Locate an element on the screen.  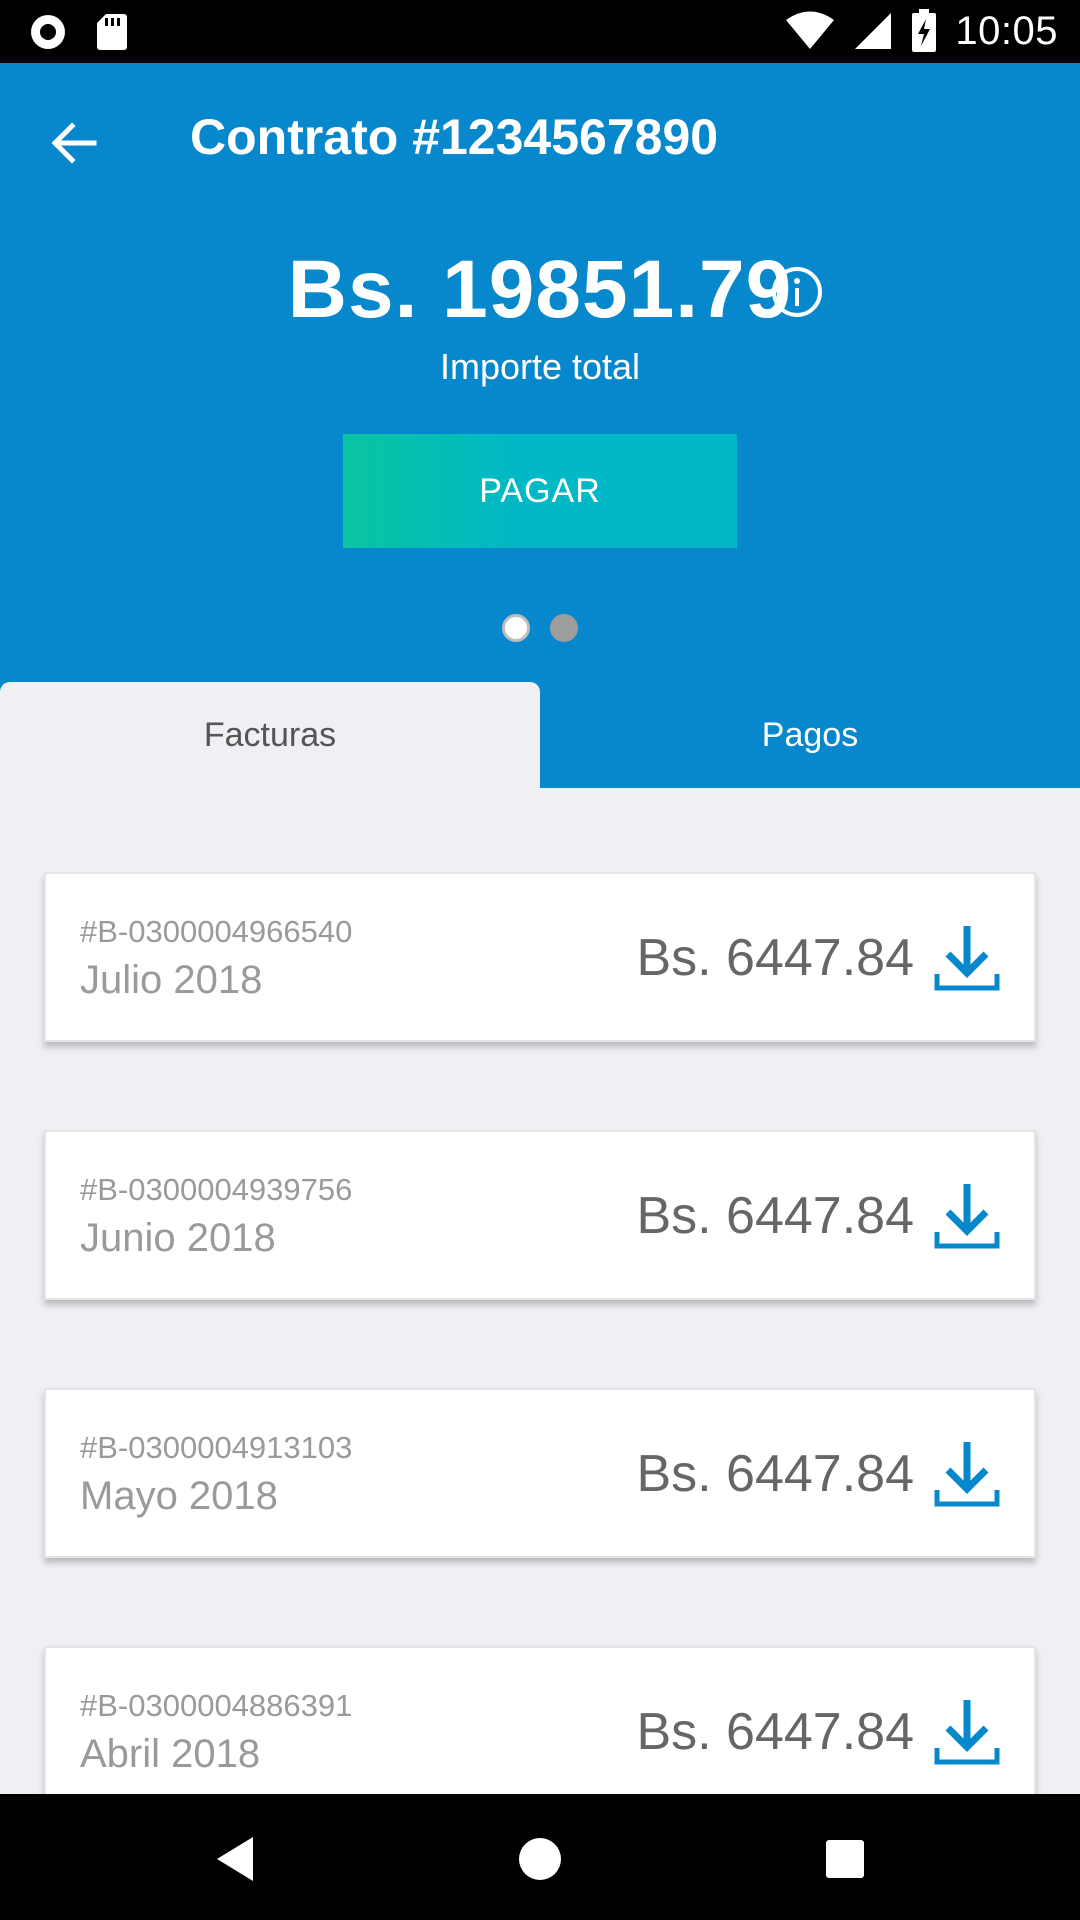
invoice-card: #B-0300004913103 Mayo 2018 Bs. 6447.84 is located at coordinates (540, 1473).